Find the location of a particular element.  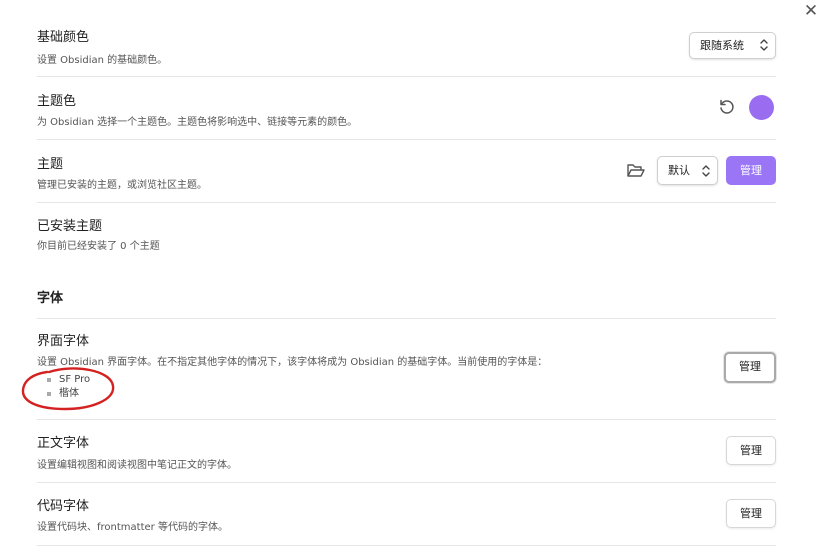

setting-installed-themes: 已安装主题 你目前已经安装了 0 个主题 is located at coordinates (406, 233).